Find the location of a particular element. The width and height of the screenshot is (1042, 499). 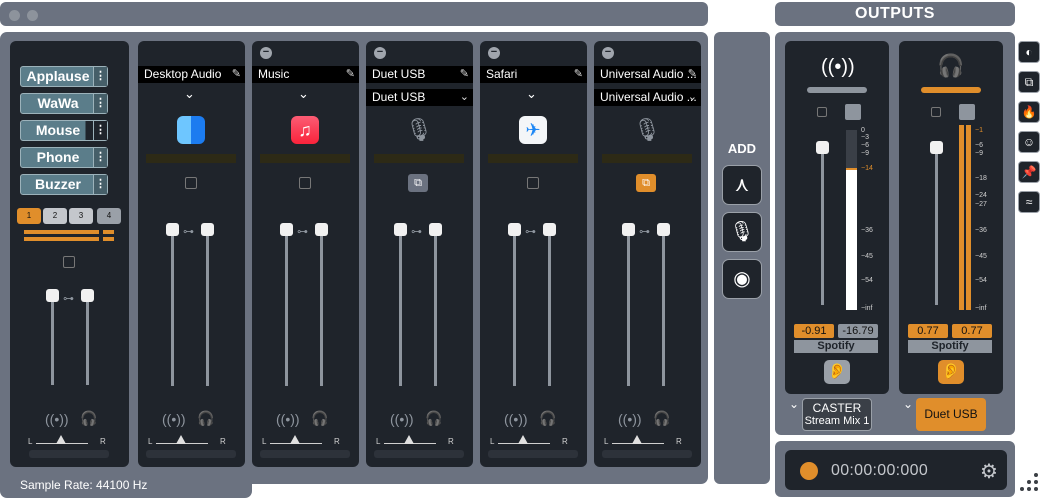

effects-button: 🔥 is located at coordinates (1029, 112).